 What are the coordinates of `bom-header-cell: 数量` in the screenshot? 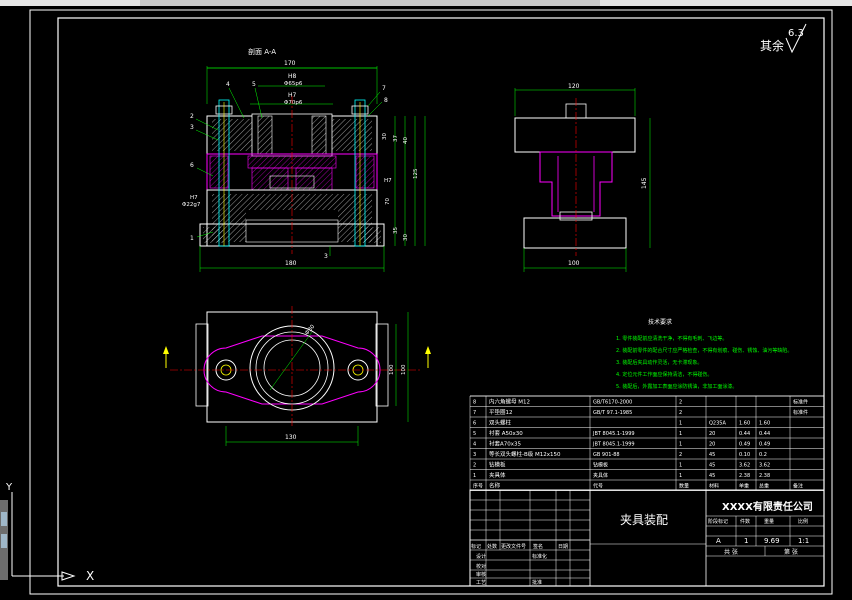 It's located at (684, 486).